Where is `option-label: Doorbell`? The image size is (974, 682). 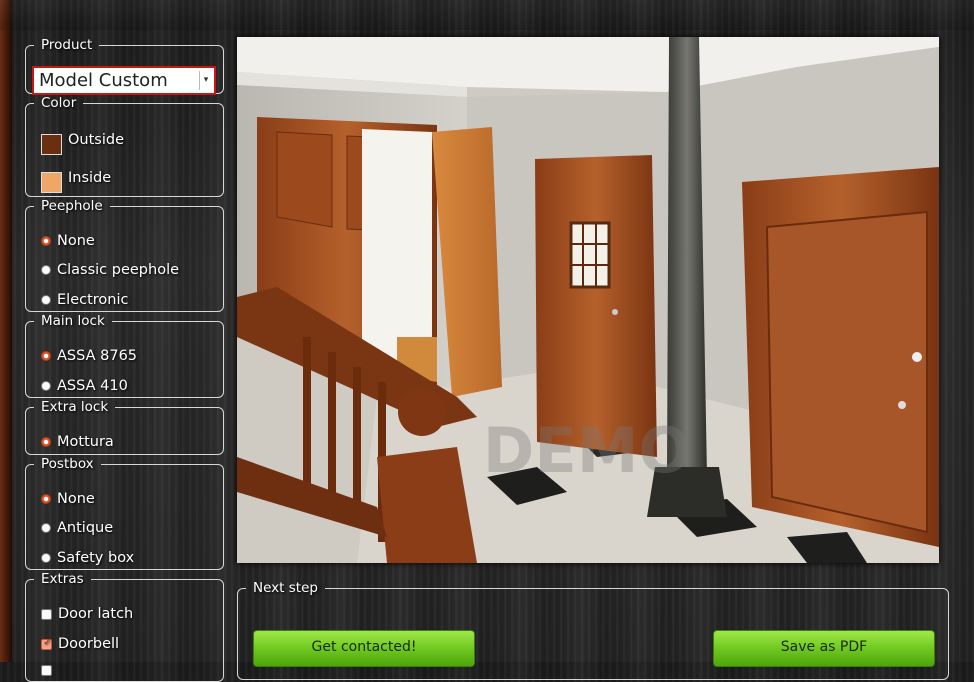
option-label: Doorbell is located at coordinates (89, 644).